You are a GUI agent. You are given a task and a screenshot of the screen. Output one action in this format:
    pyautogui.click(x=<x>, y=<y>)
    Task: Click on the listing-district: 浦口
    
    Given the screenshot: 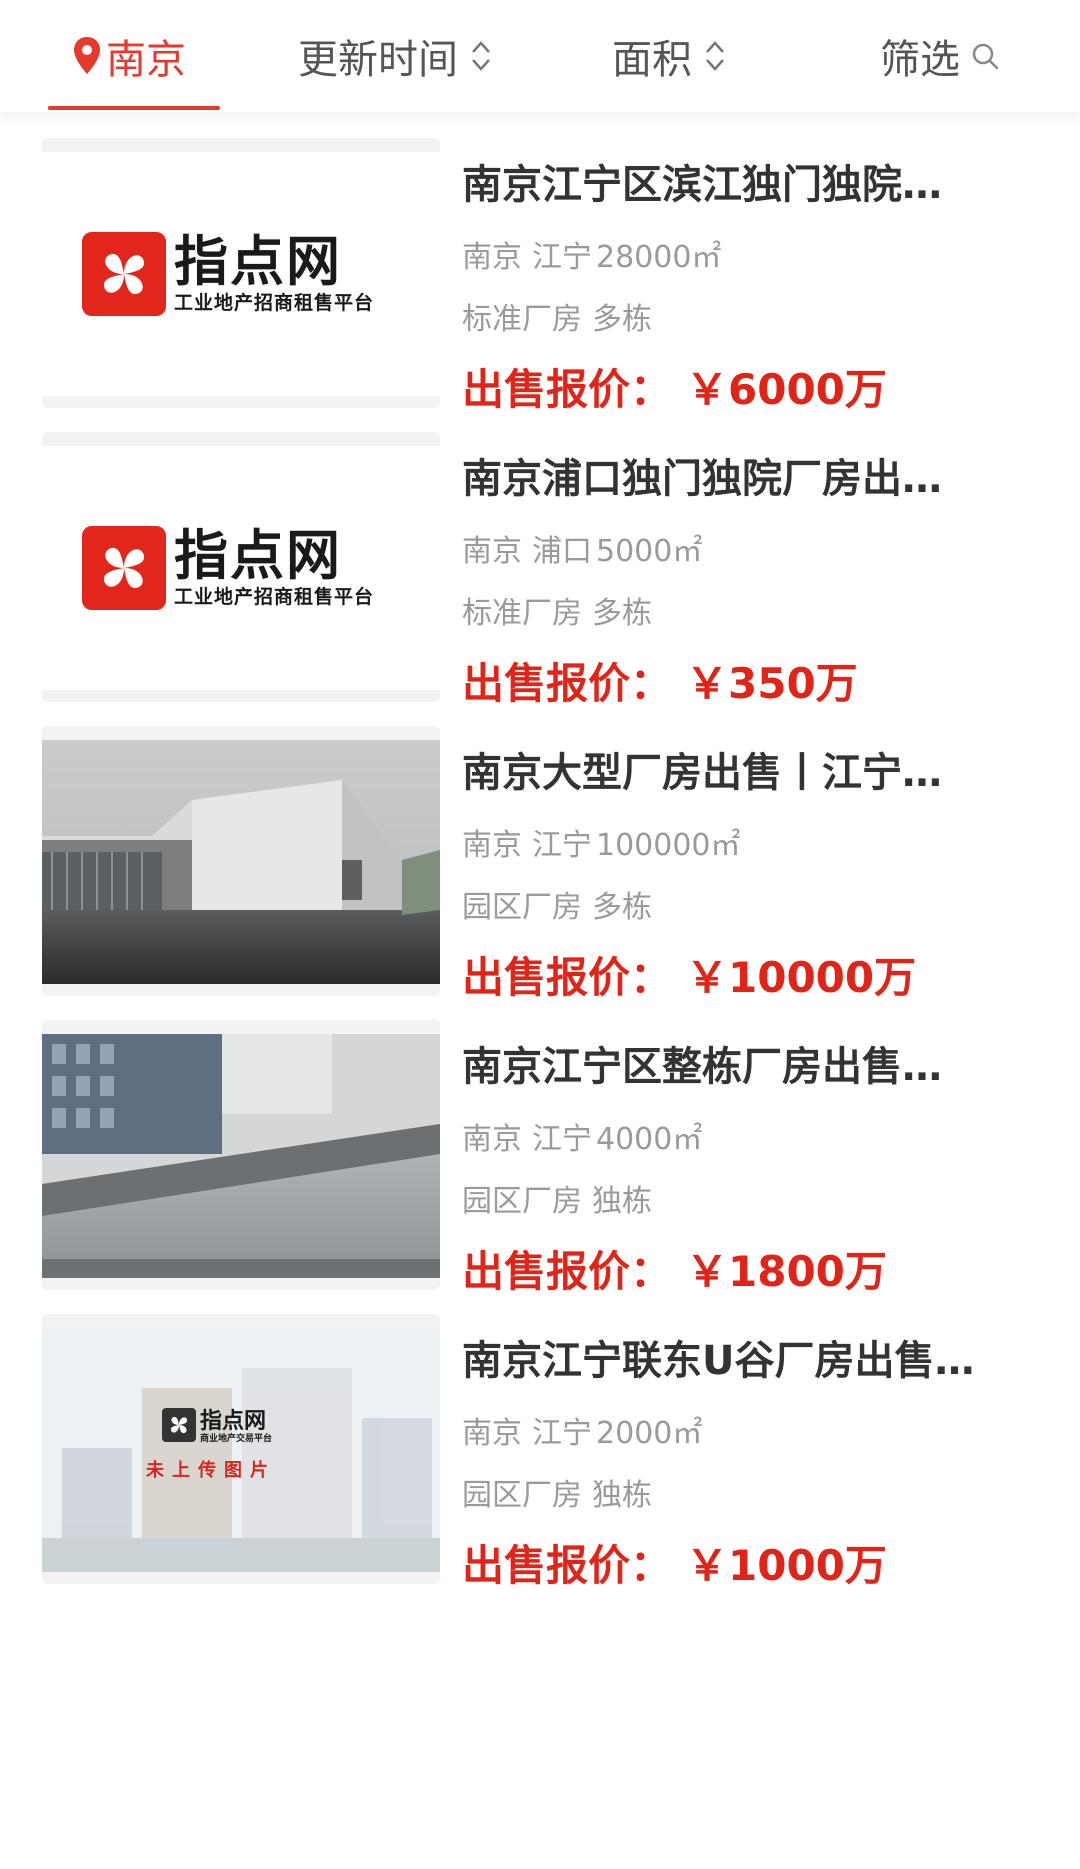 What is the action you would take?
    pyautogui.click(x=562, y=551)
    